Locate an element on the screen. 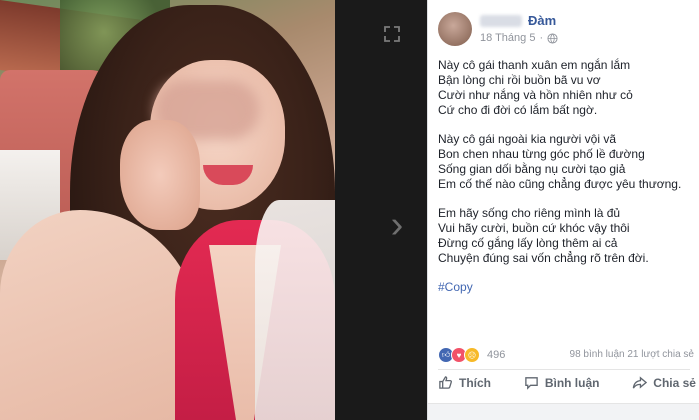 The height and width of the screenshot is (420, 699). comment-count: 98 bình luận is located at coordinates (597, 354).